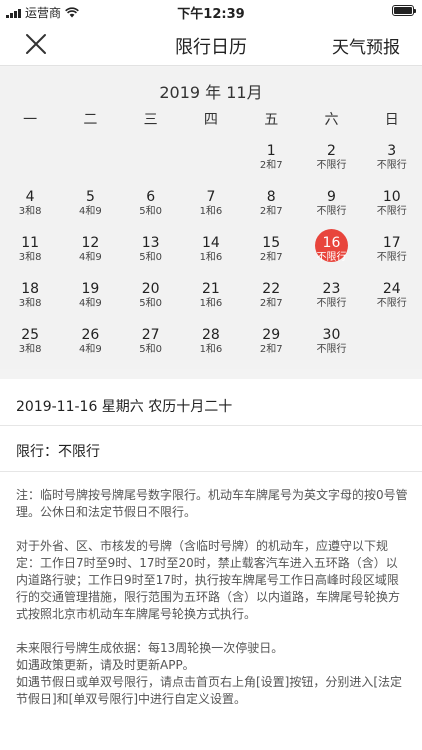  I want to click on calendar-day: 8 2和7, so click(271, 212).